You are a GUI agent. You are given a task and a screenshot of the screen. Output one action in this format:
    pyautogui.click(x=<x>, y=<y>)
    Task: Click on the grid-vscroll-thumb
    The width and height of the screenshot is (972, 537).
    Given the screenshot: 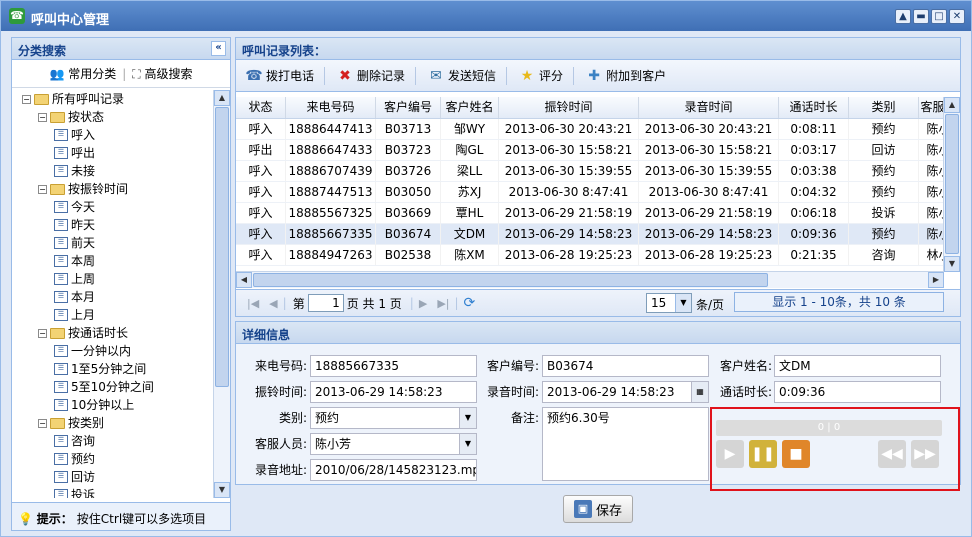 What is the action you would take?
    pyautogui.click(x=952, y=184)
    